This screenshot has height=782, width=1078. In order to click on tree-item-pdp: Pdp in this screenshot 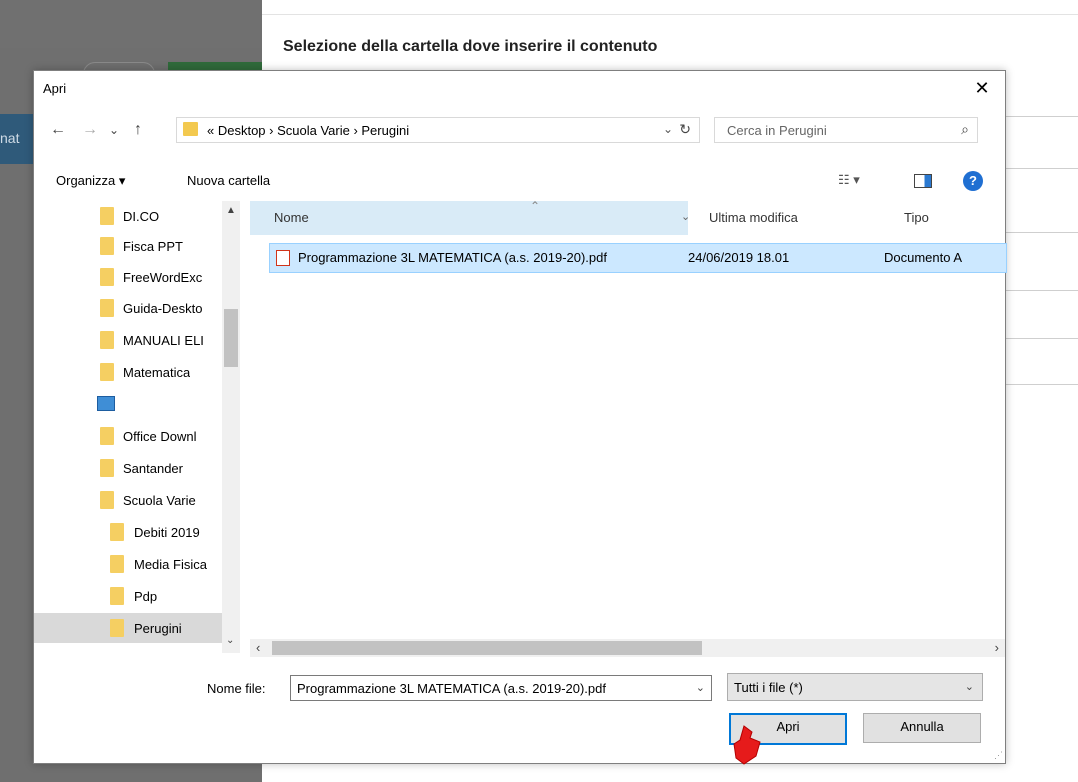, I will do `click(129, 596)`.